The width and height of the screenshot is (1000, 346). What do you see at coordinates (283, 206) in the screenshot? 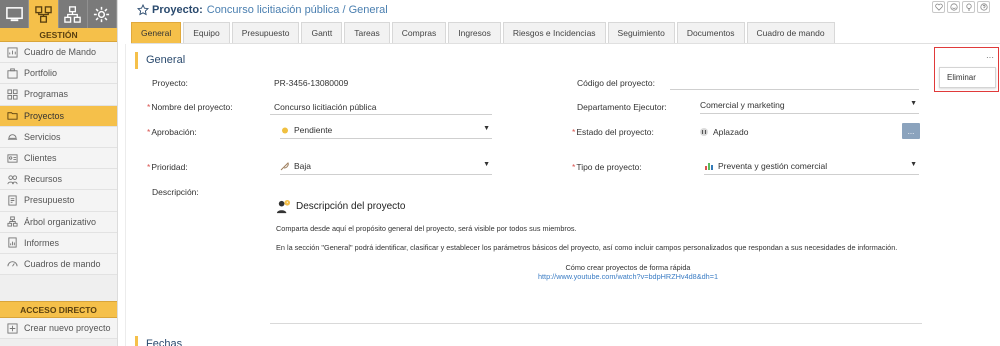
I see `person-info-icon` at bounding box center [283, 206].